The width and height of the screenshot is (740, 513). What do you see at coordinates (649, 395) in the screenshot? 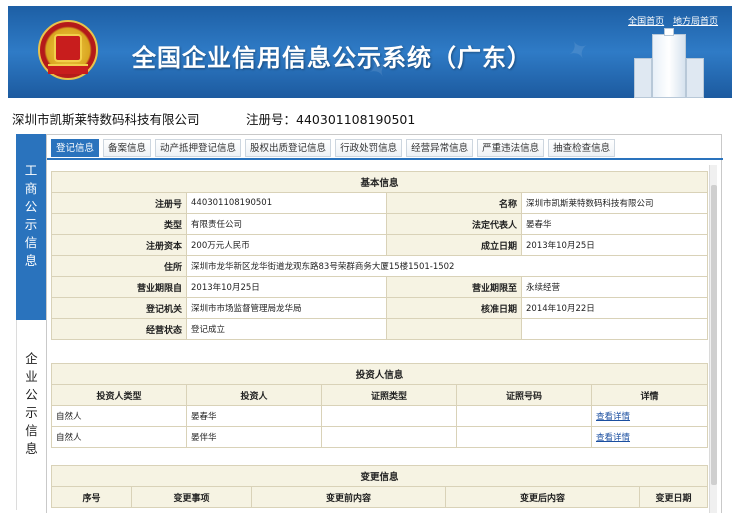
I see `column-header: 详情` at bounding box center [649, 395].